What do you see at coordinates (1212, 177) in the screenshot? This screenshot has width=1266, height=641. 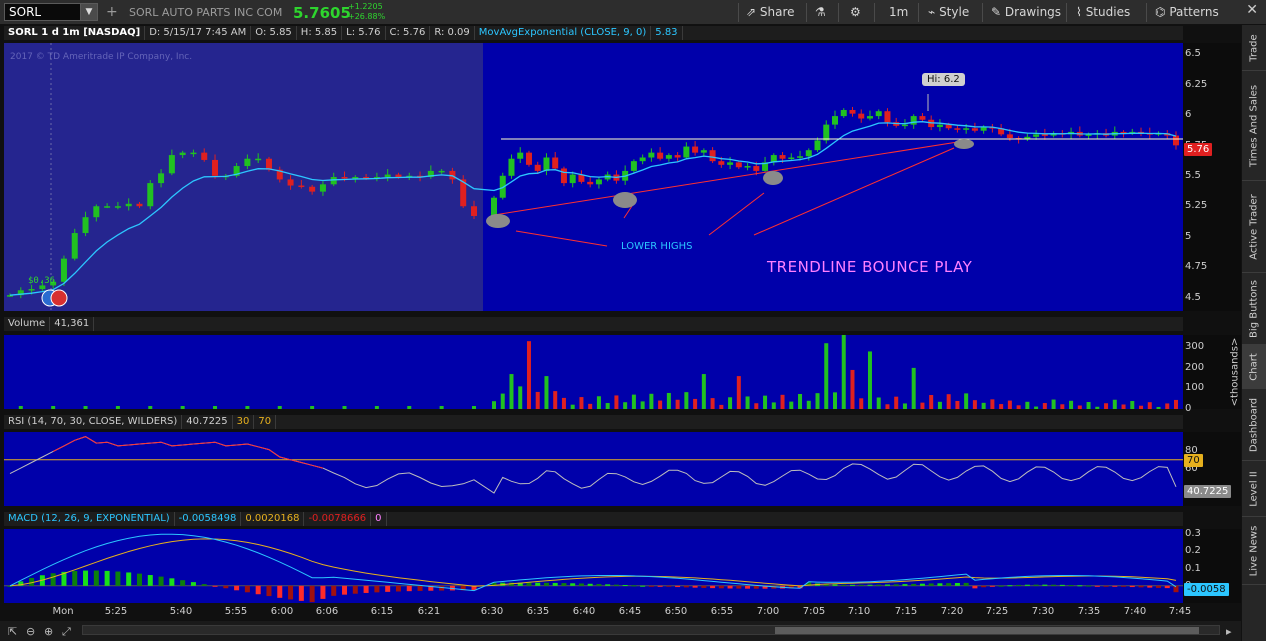 I see `price-axis: 6.56.2565.755.55.2554.754.5` at bounding box center [1212, 177].